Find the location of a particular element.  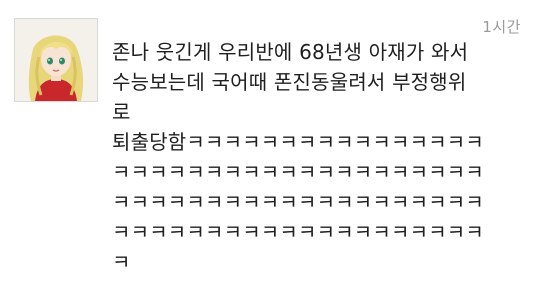

timestamp: 1시간 is located at coordinates (501, 27).